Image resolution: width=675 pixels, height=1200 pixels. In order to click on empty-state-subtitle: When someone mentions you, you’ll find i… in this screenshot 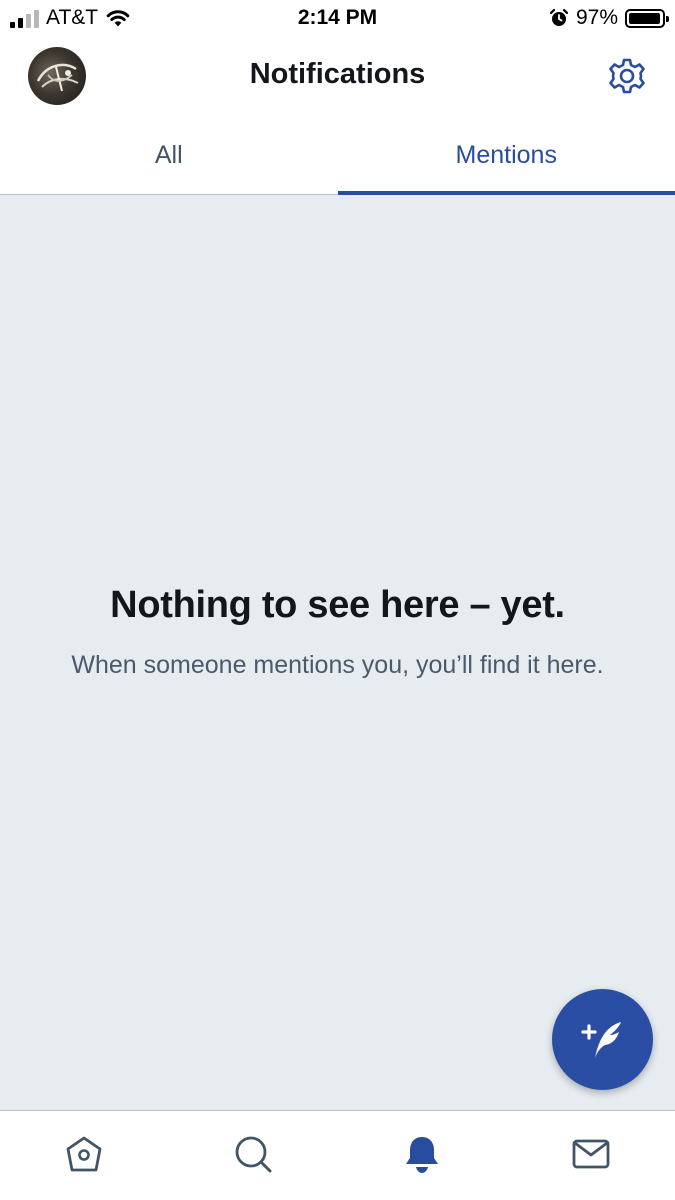, I will do `click(337, 665)`.